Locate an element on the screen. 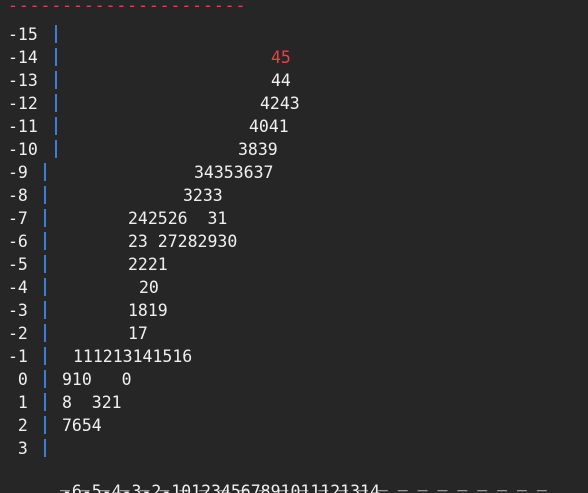 The image size is (588, 493). leaf-values: 7654 is located at coordinates (82, 425).